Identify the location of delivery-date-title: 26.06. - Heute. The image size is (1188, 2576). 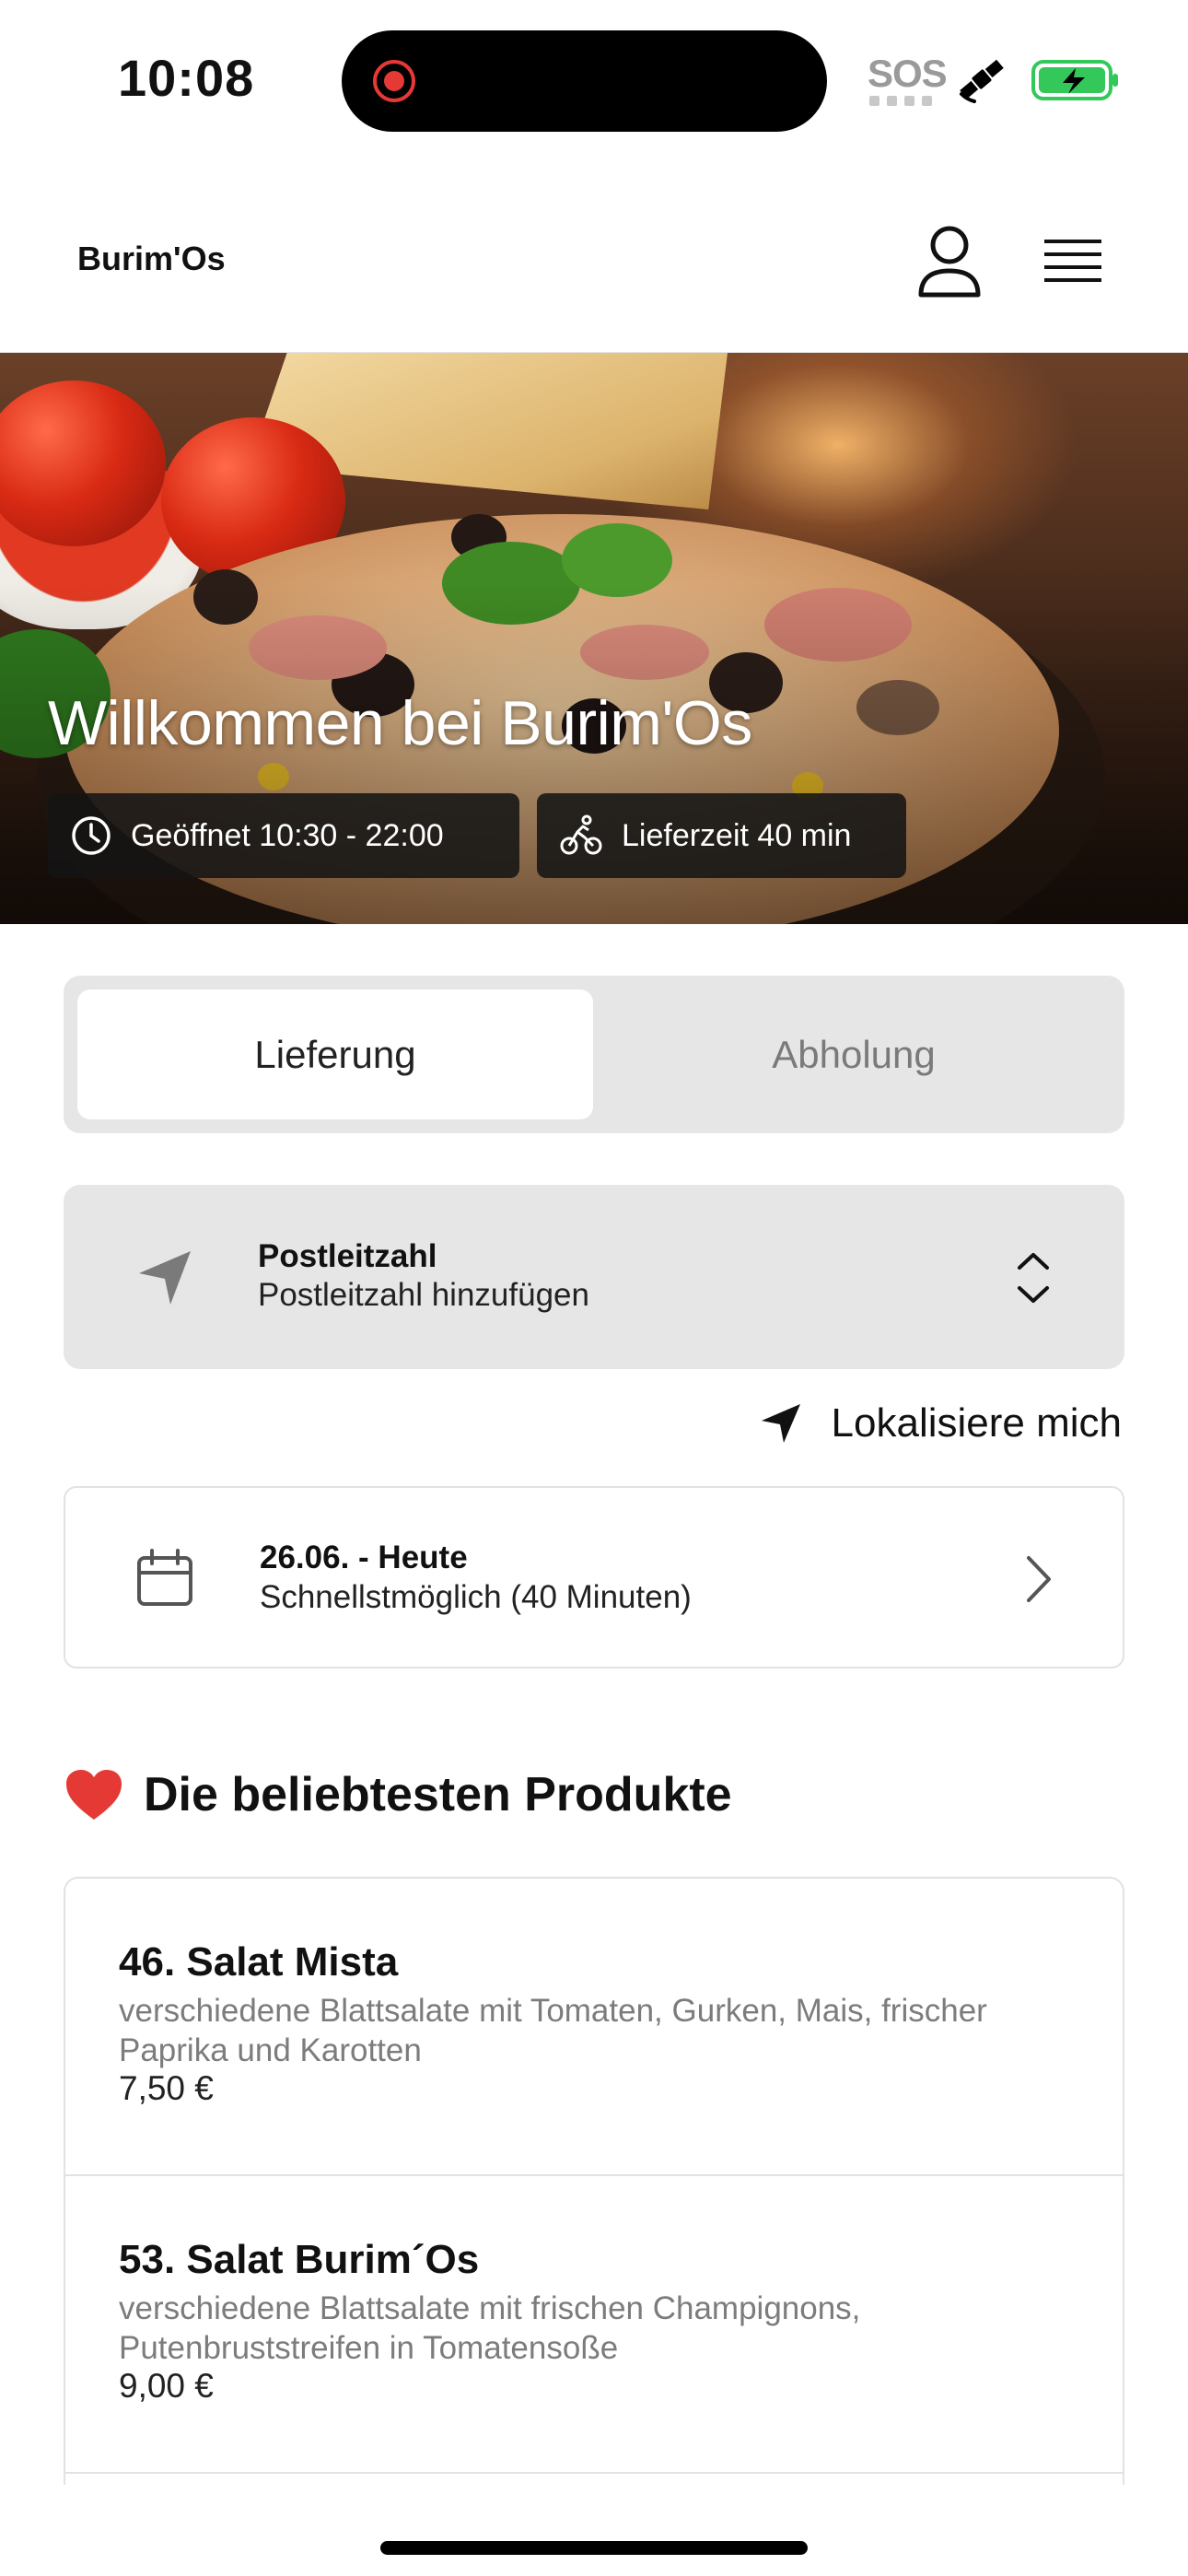
(364, 1557).